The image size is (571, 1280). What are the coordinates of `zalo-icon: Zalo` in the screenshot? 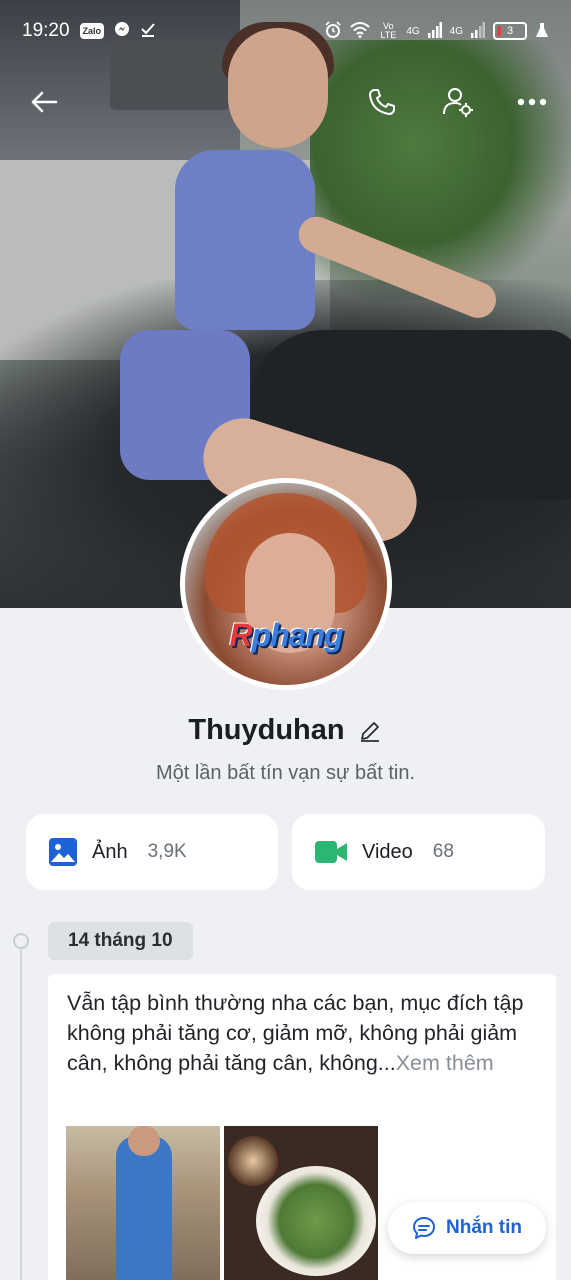 It's located at (92, 31).